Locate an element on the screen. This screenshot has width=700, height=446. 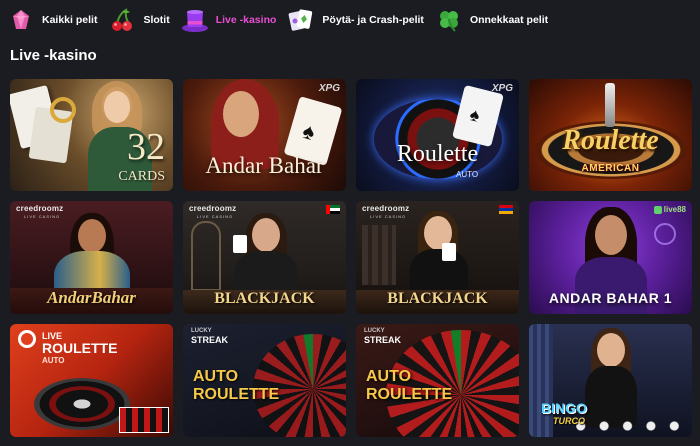
tile-title: BINGO is located at coordinates (564, 408).